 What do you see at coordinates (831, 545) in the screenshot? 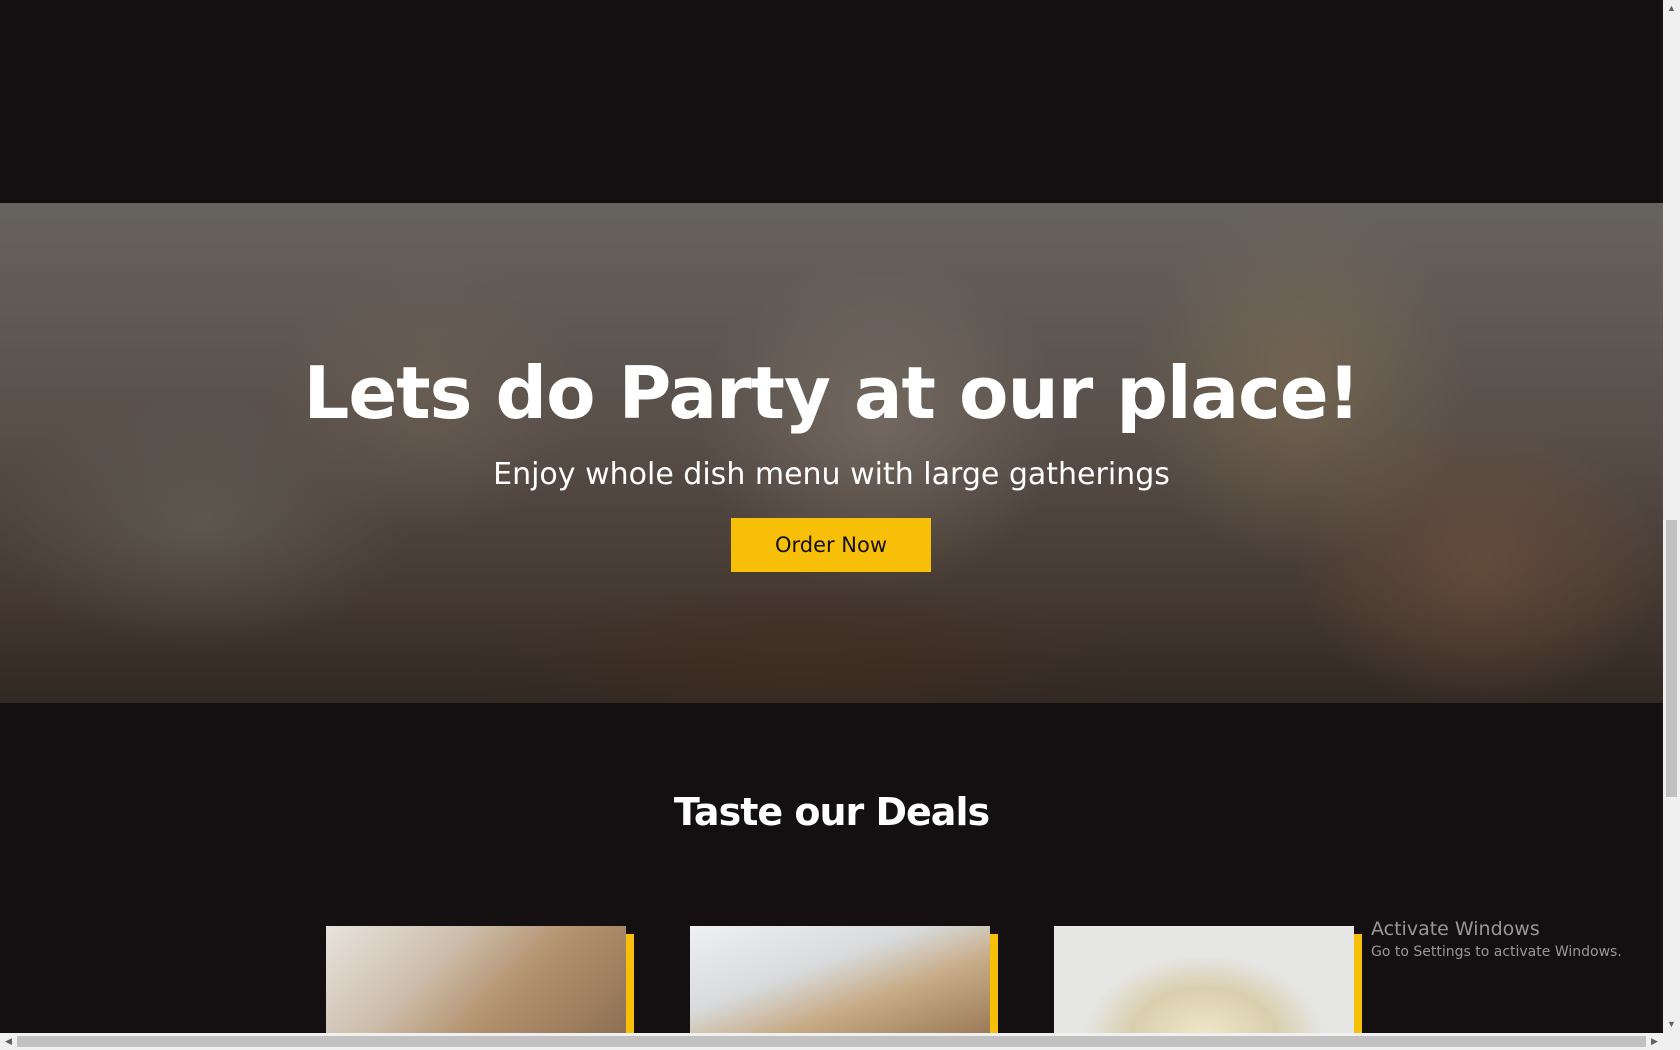
I see `order-now-button: Order Now` at bounding box center [831, 545].